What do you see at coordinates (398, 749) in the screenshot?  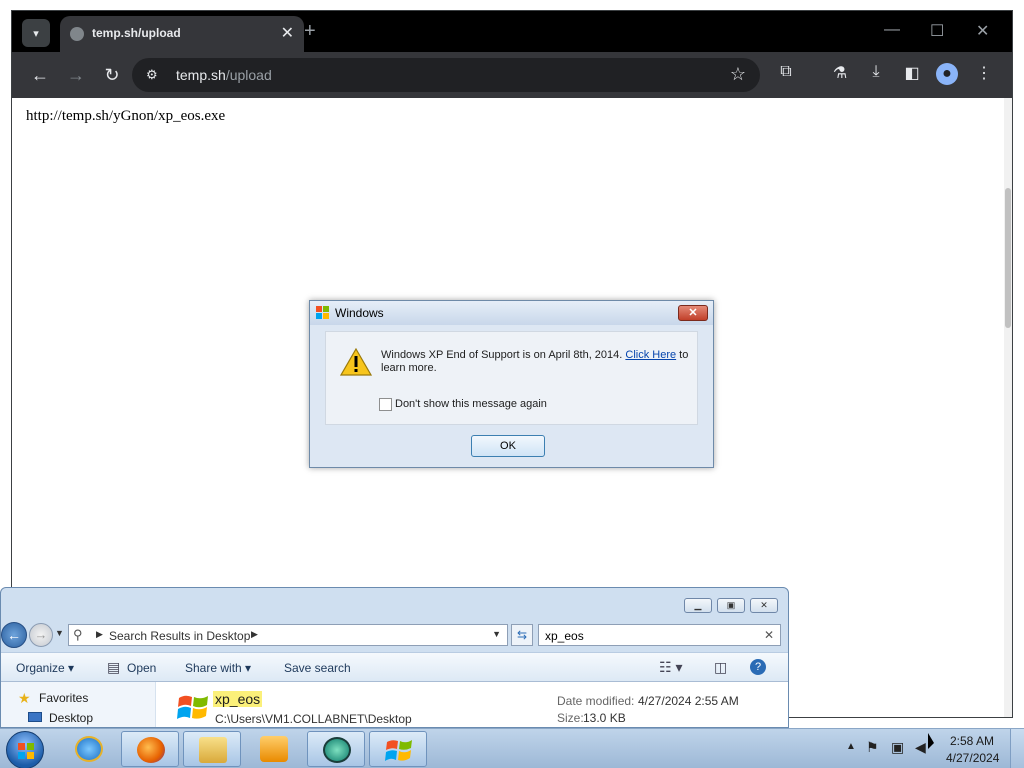 I see `taskbar-windows-xp-eos` at bounding box center [398, 749].